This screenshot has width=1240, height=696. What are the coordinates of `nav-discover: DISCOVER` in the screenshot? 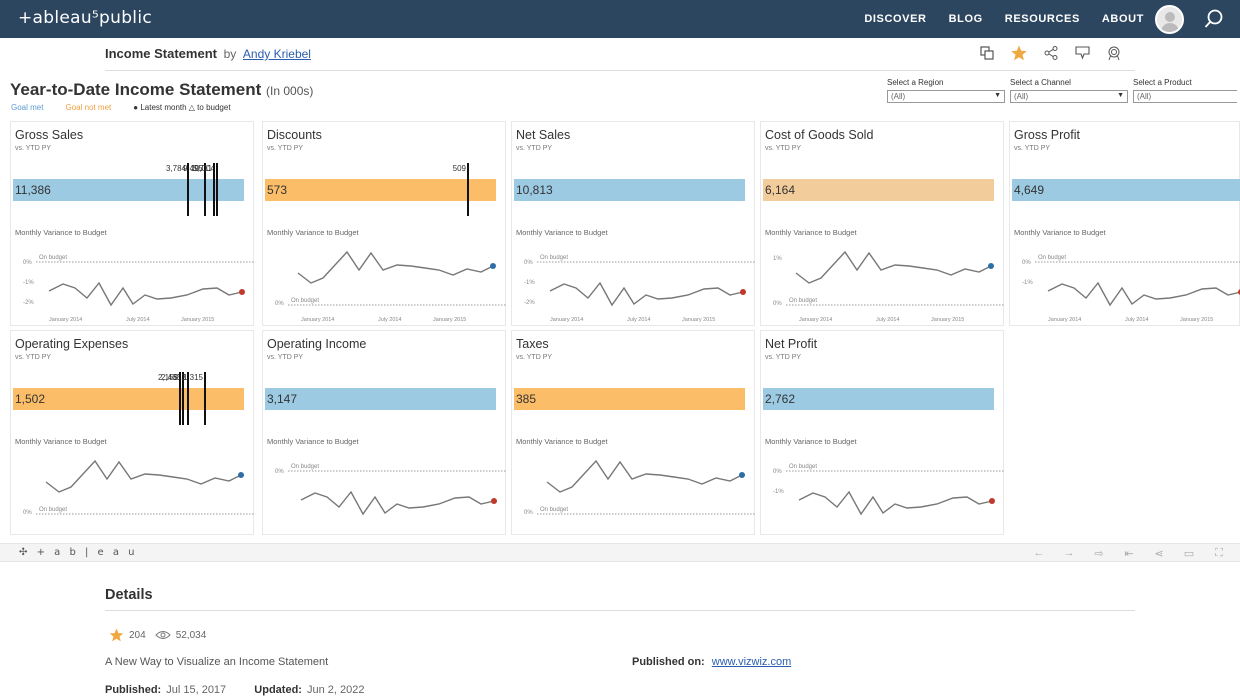 It's located at (895, 19).